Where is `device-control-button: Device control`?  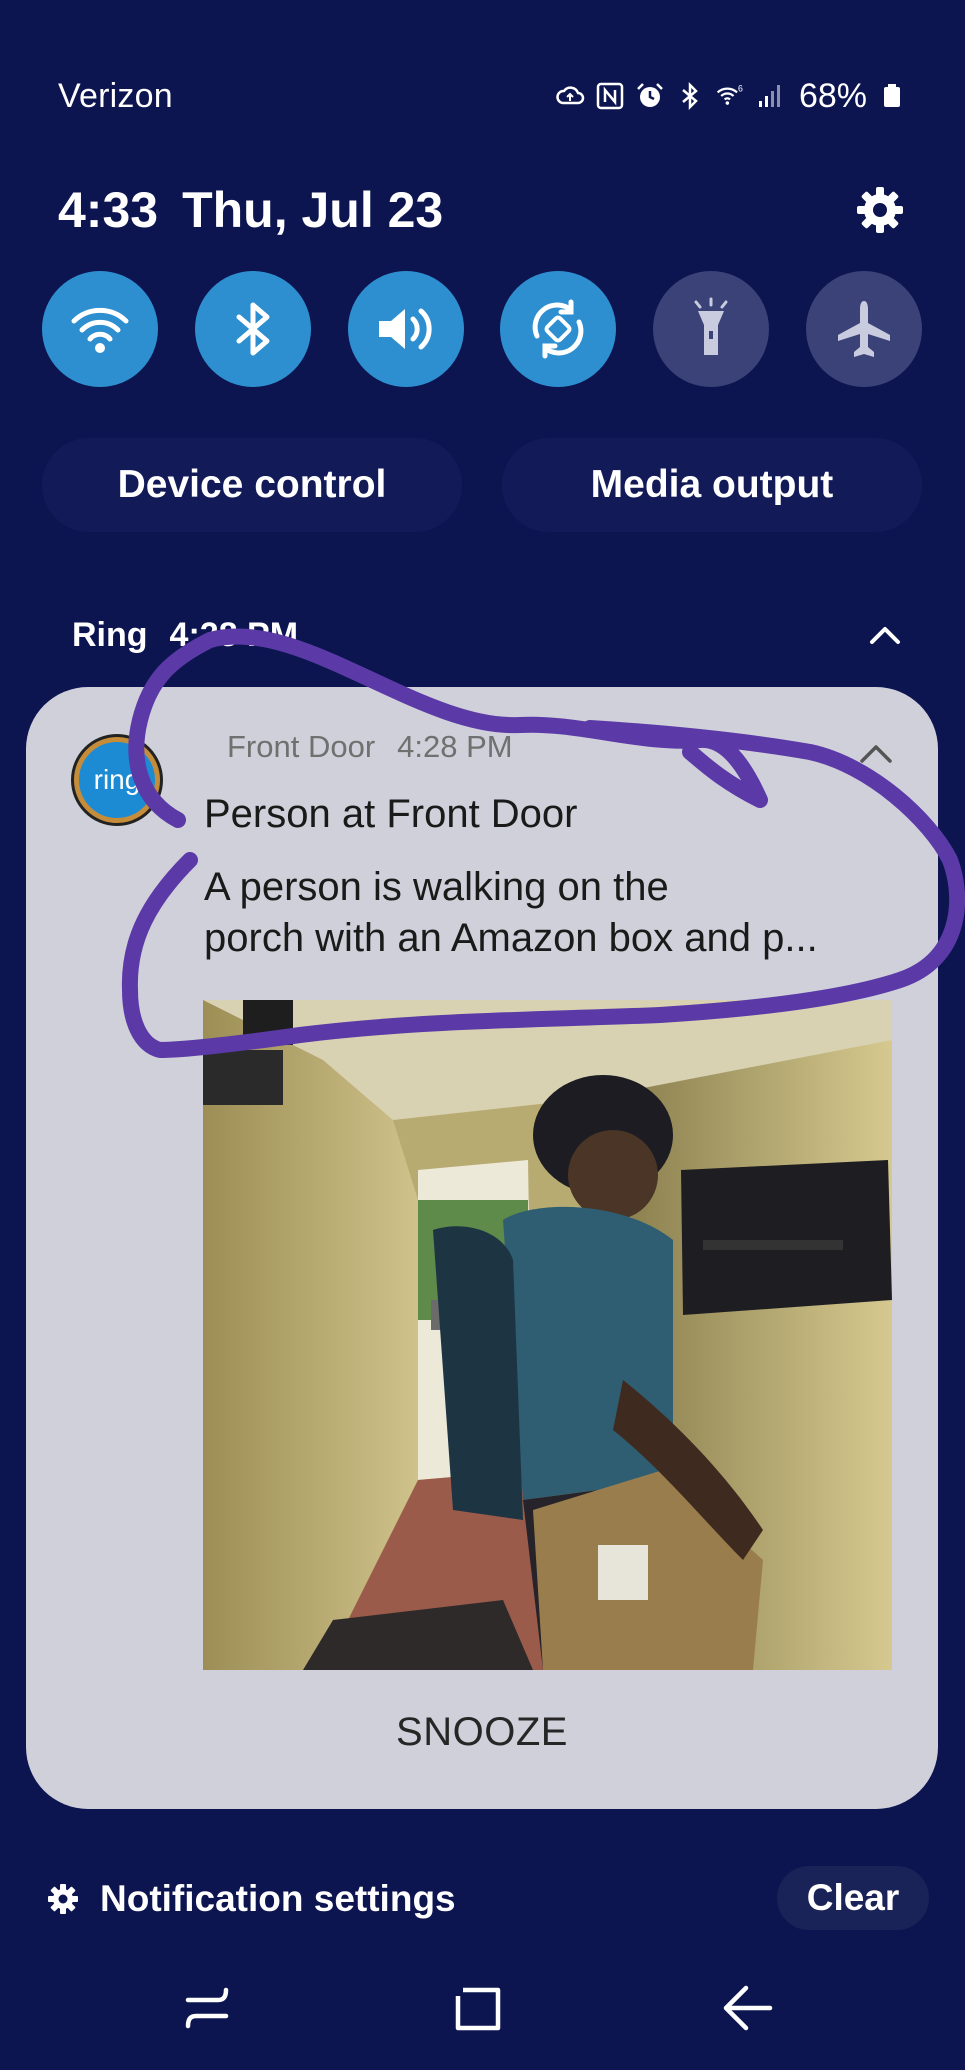
device-control-button: Device control is located at coordinates (252, 485).